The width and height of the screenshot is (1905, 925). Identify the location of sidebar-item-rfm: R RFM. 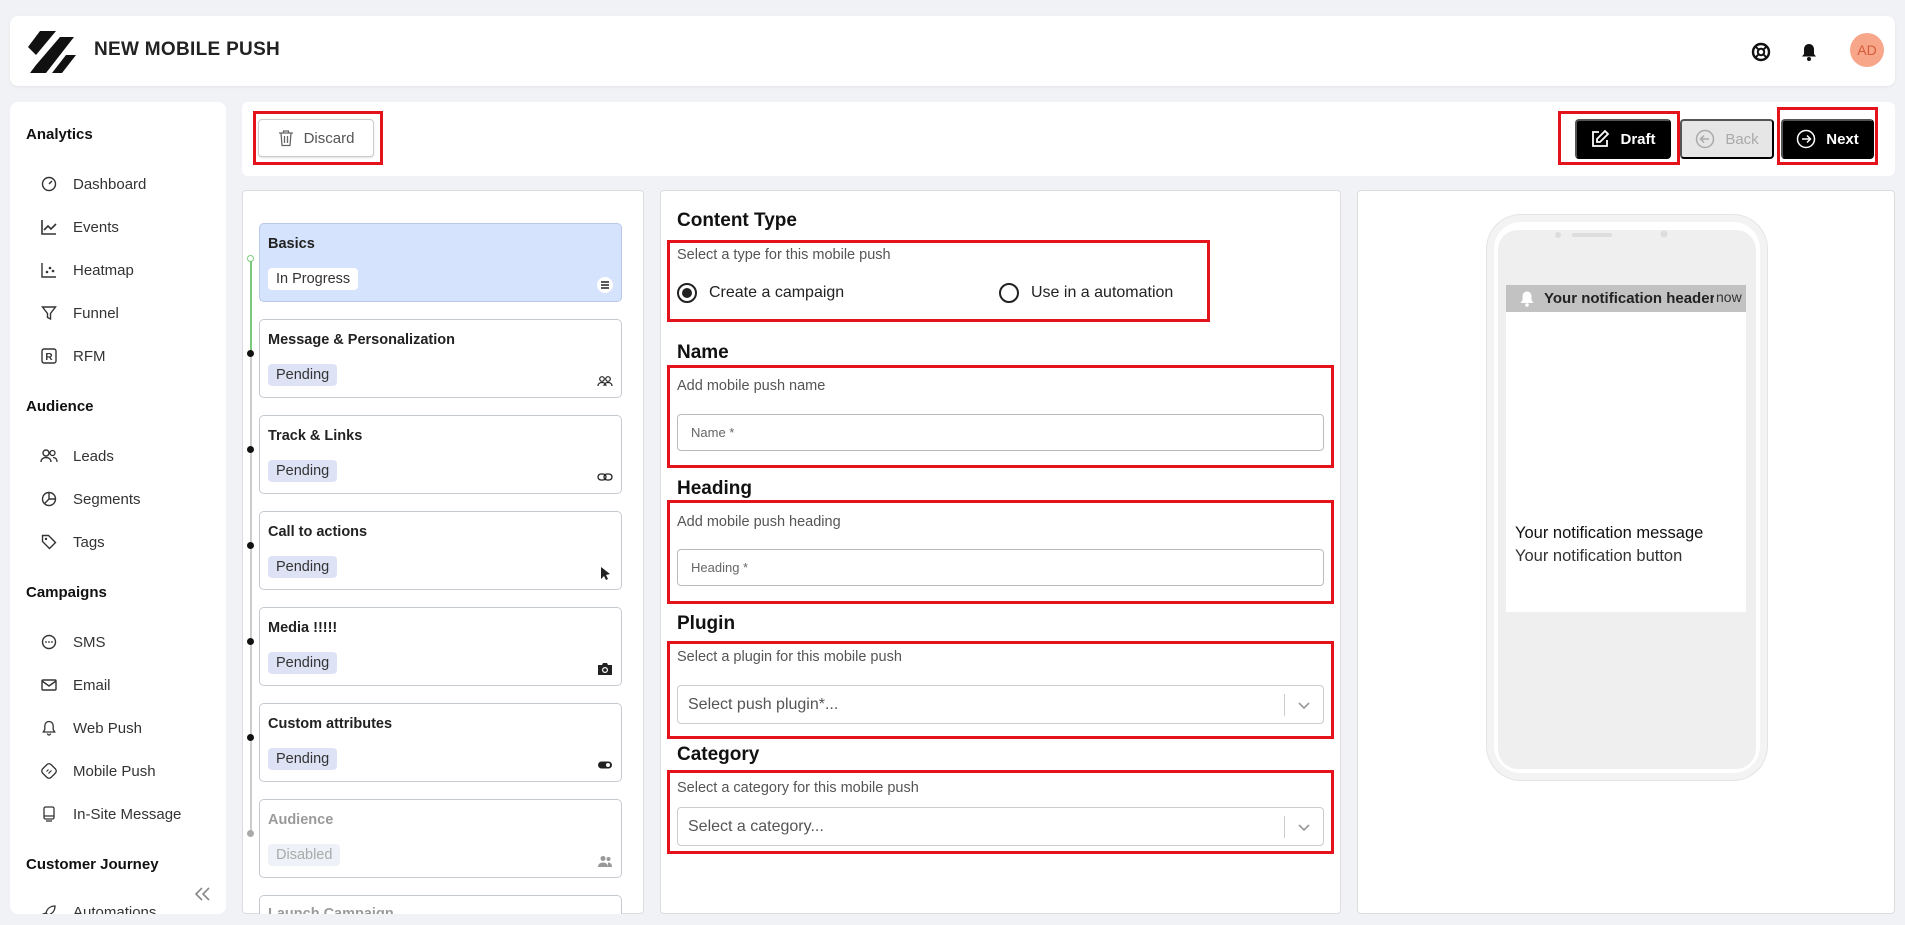
(73, 356).